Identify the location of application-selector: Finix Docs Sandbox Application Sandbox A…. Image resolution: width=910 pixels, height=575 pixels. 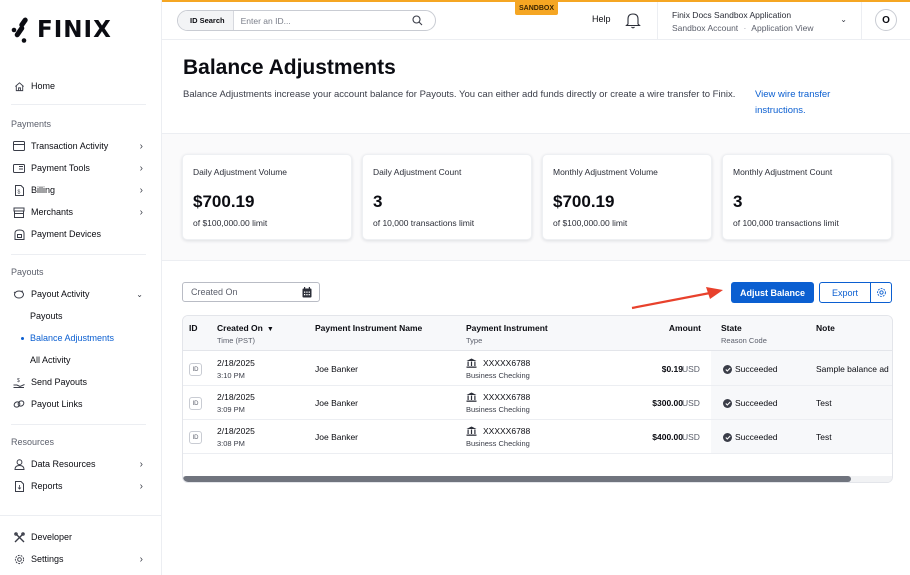
(759, 21).